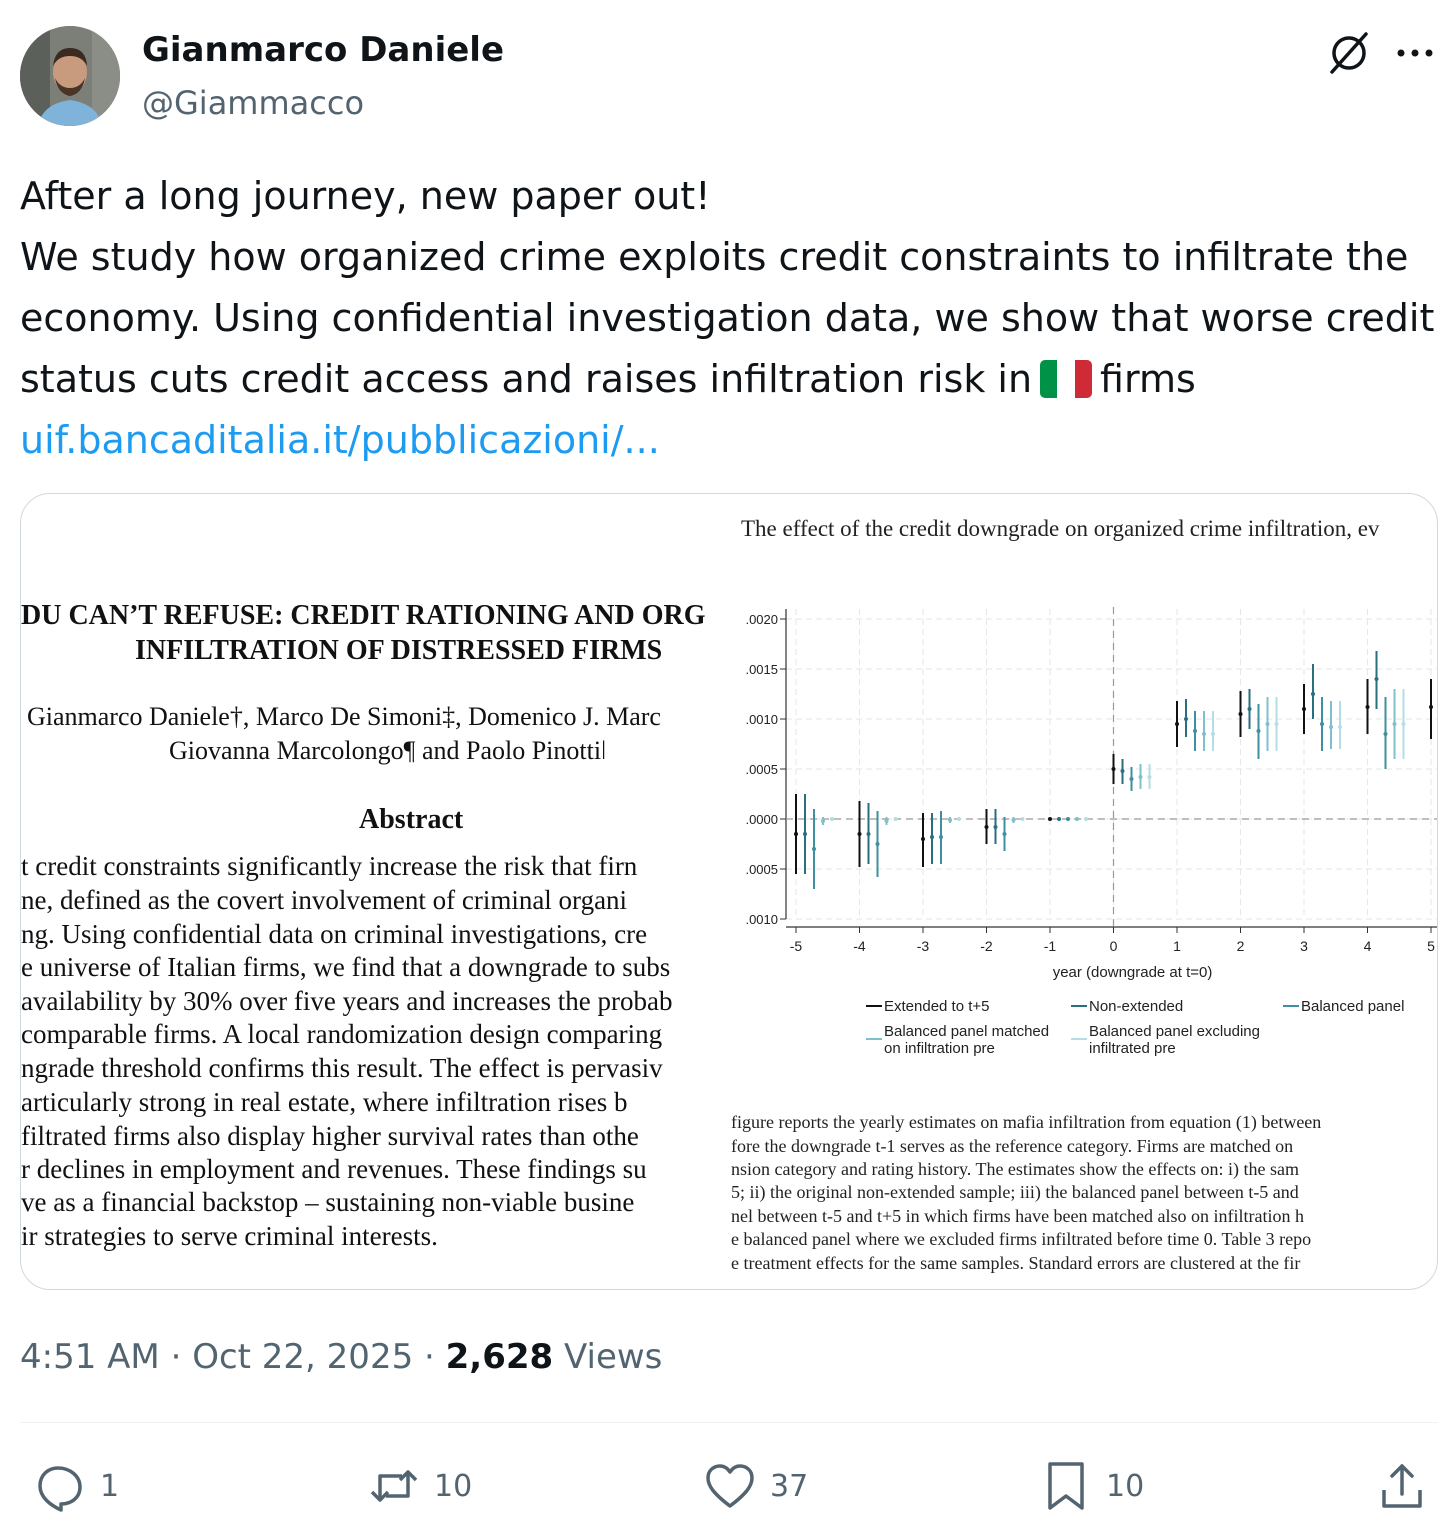 This screenshot has width=1456, height=1518. Describe the element at coordinates (1241, 946) in the screenshot. I see `x-tick-label: 2` at that location.